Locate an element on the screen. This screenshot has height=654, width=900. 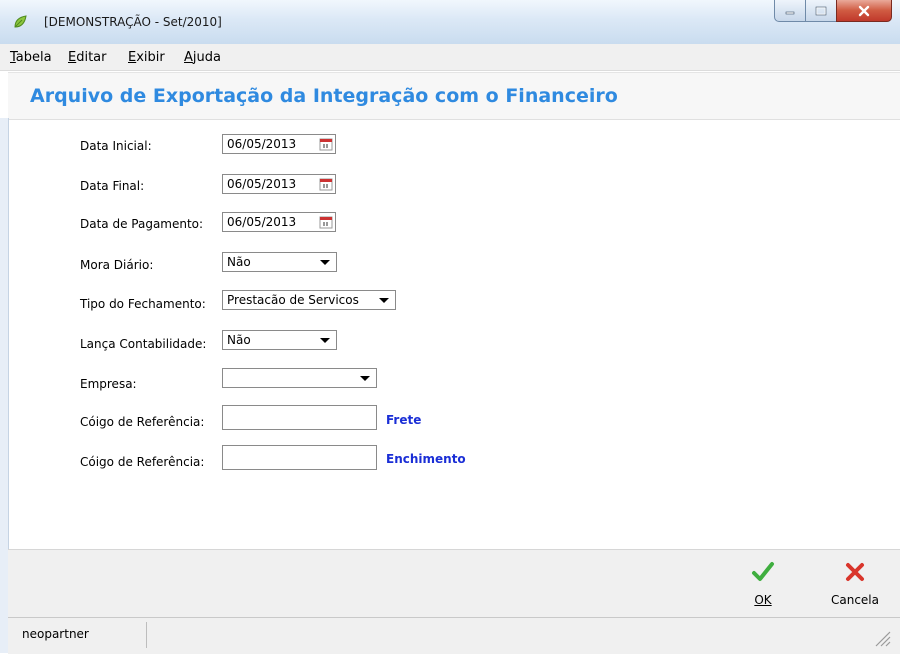
minimize-icon is located at coordinates (790, 12).